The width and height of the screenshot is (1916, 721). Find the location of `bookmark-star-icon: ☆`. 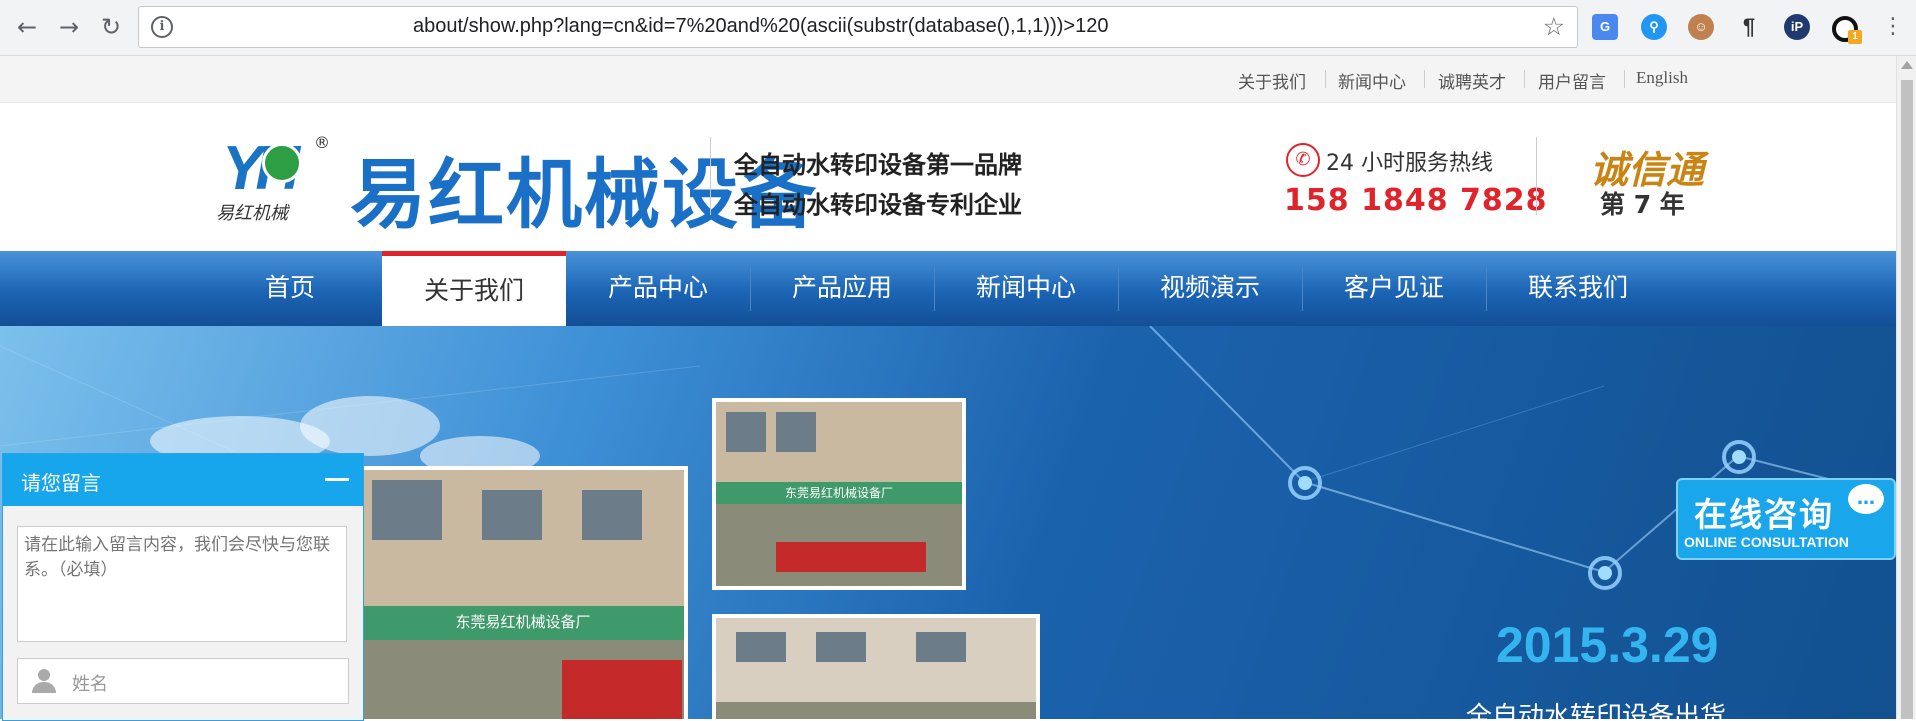

bookmark-star-icon: ☆ is located at coordinates (1554, 26).